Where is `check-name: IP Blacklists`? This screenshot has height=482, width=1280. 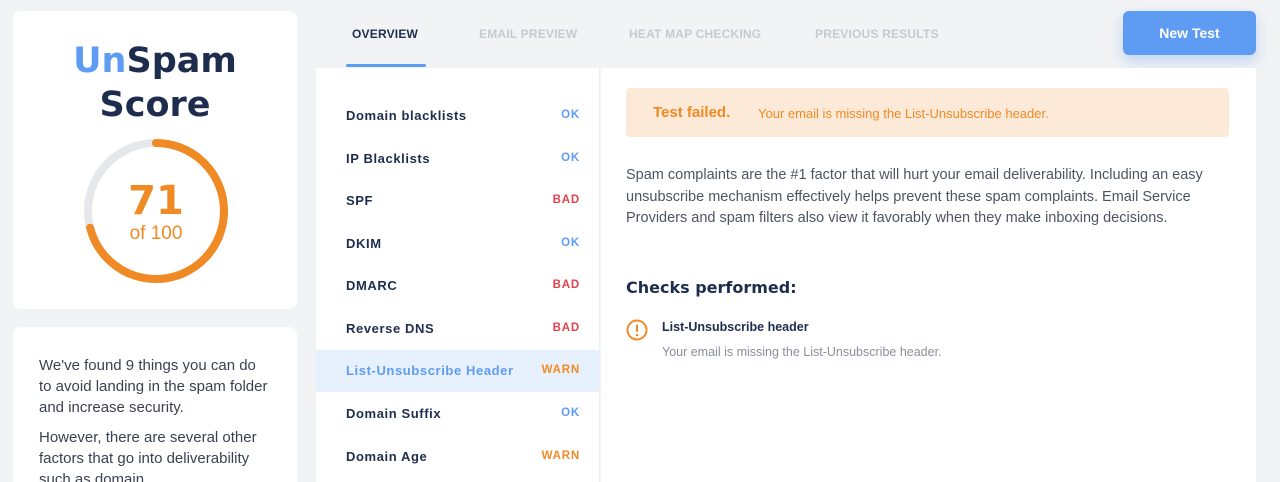 check-name: IP Blacklists is located at coordinates (388, 158).